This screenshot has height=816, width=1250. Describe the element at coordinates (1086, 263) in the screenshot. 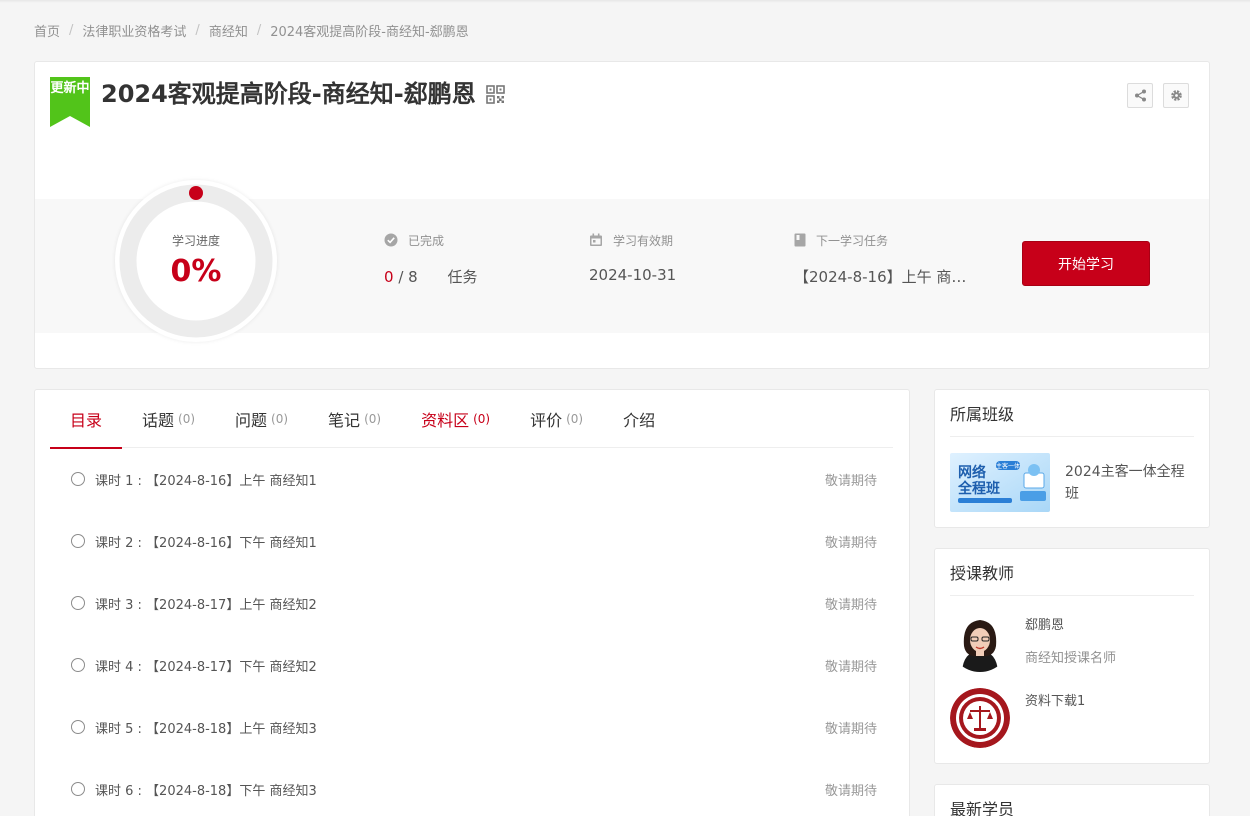

I see `start-learning-button: 开始学习` at that location.